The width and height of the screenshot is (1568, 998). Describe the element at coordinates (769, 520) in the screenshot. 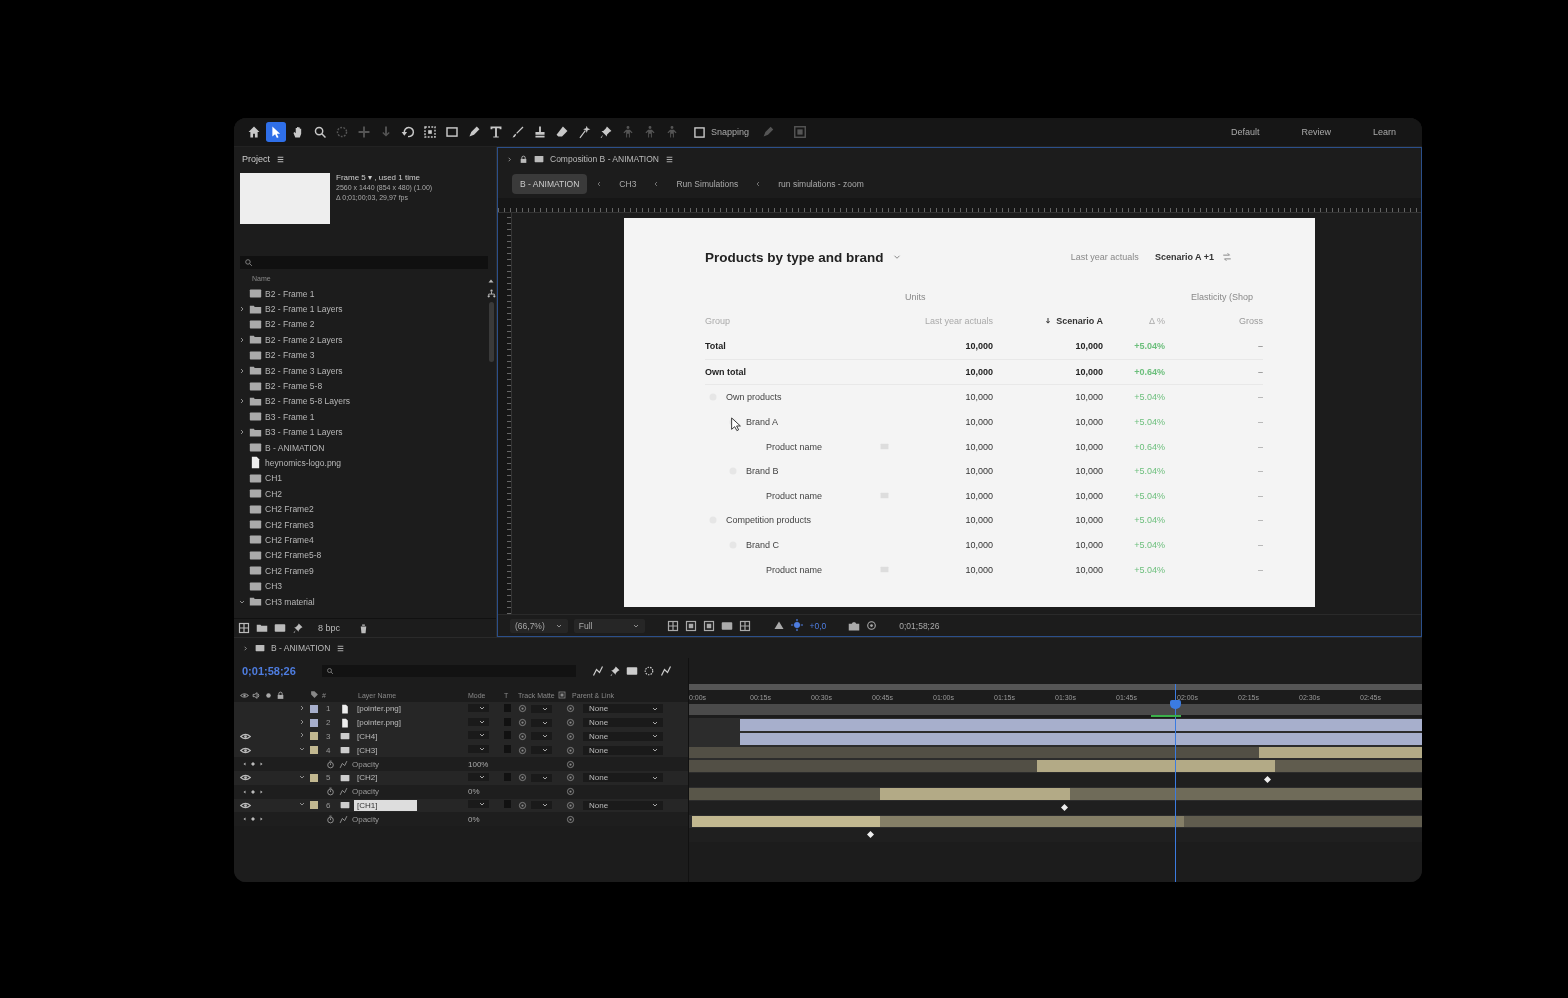

I see `row-label: Competition products` at that location.